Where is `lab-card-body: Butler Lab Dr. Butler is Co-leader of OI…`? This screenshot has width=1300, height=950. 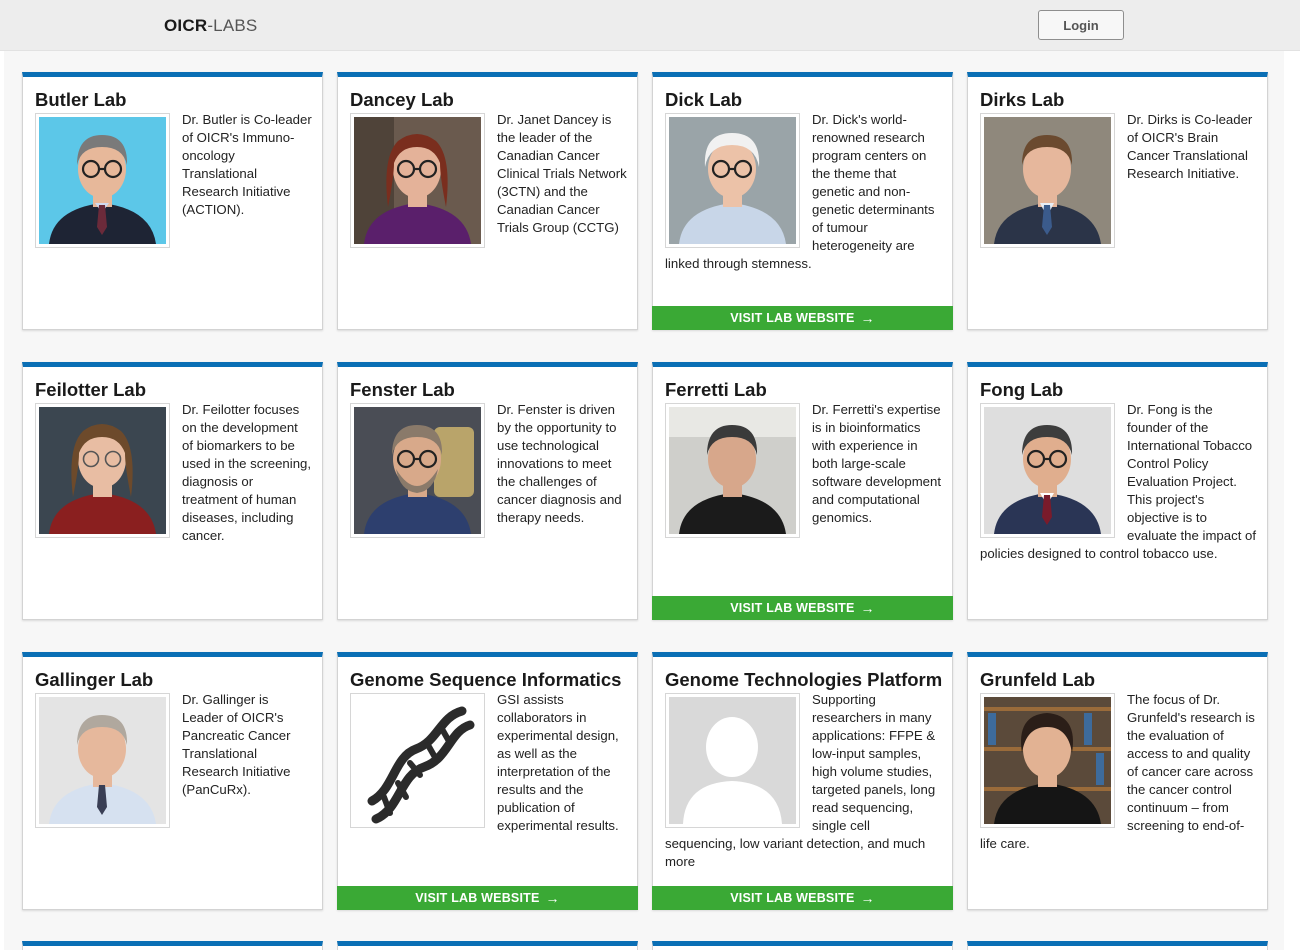
lab-card-body: Butler Lab Dr. Butler is Co-leader of OI… is located at coordinates (173, 194).